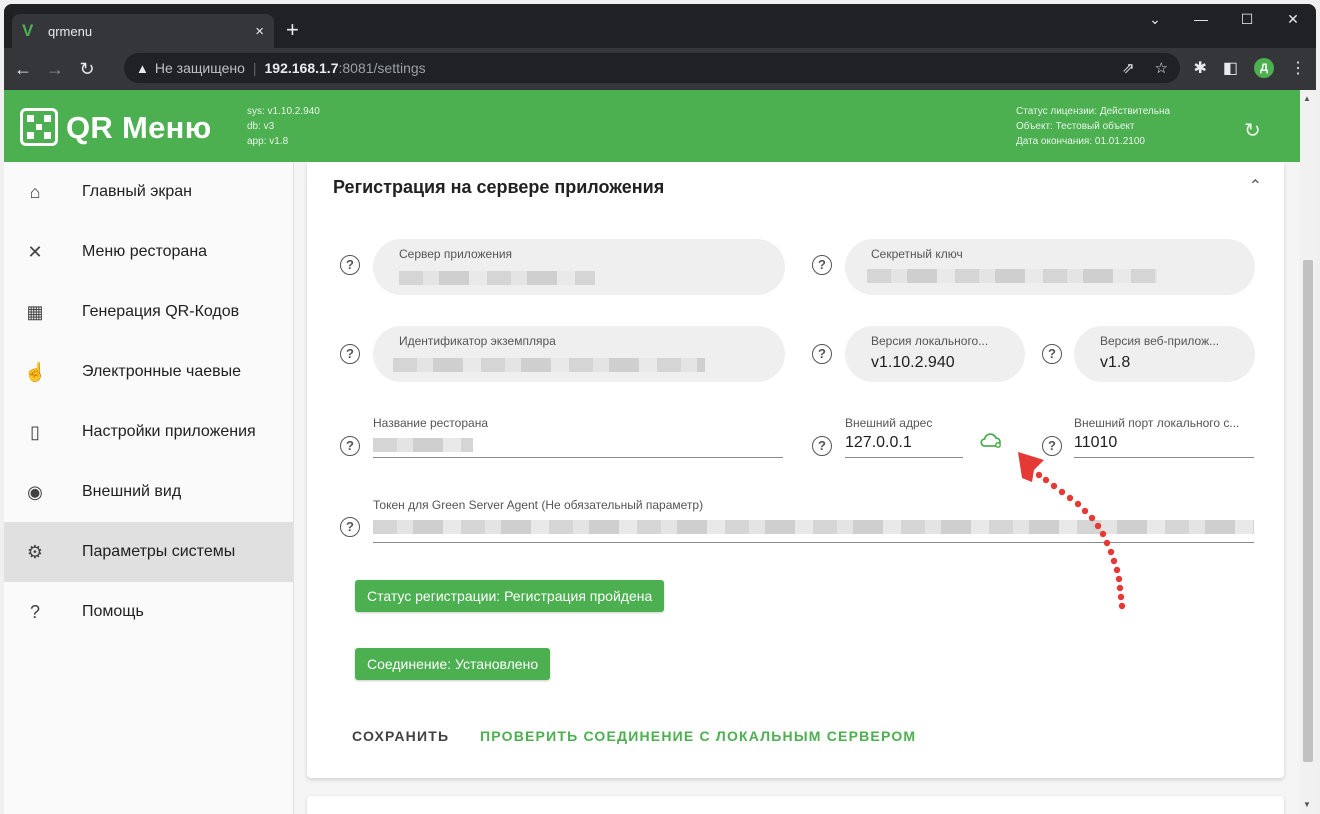 This screenshot has width=1320, height=814. I want to click on sidebar-item-home: ⌂ Главный экран, so click(148, 192).